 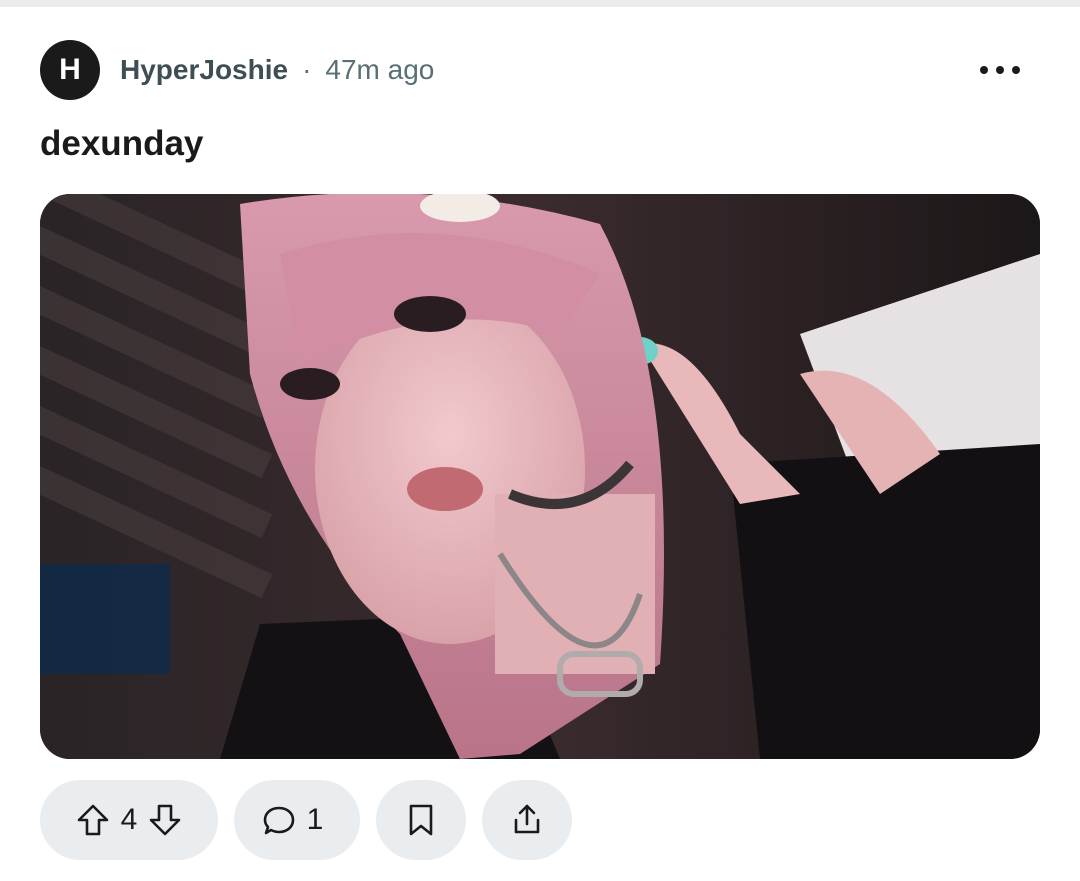 I want to click on post-actions: 4 1, so click(x=306, y=820).